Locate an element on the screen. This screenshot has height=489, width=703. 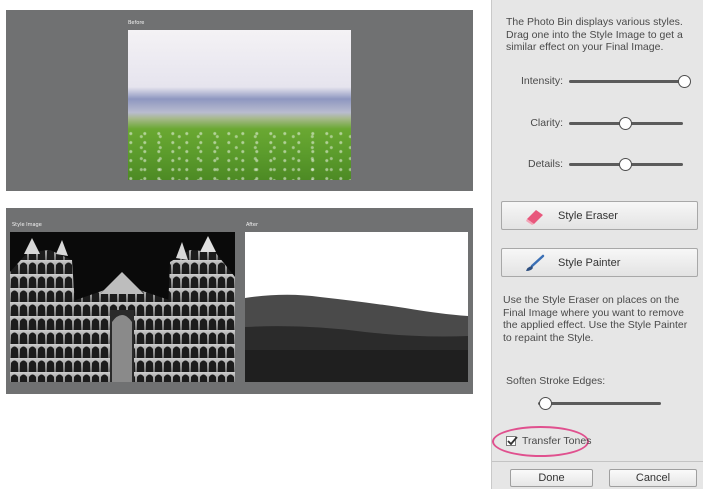
soften-stroke-edges-knob is located at coordinates (545, 403).